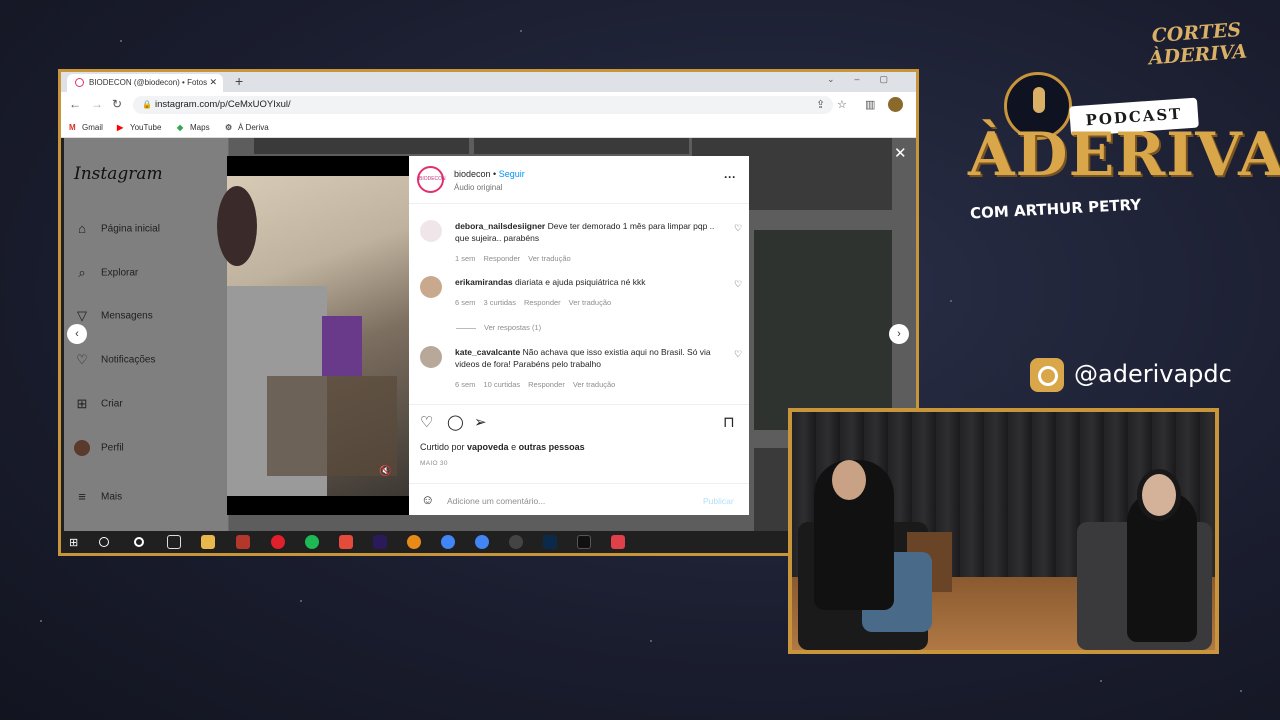 The image size is (1280, 720). Describe the element at coordinates (414, 542) in the screenshot. I see `firefox-icon` at that location.